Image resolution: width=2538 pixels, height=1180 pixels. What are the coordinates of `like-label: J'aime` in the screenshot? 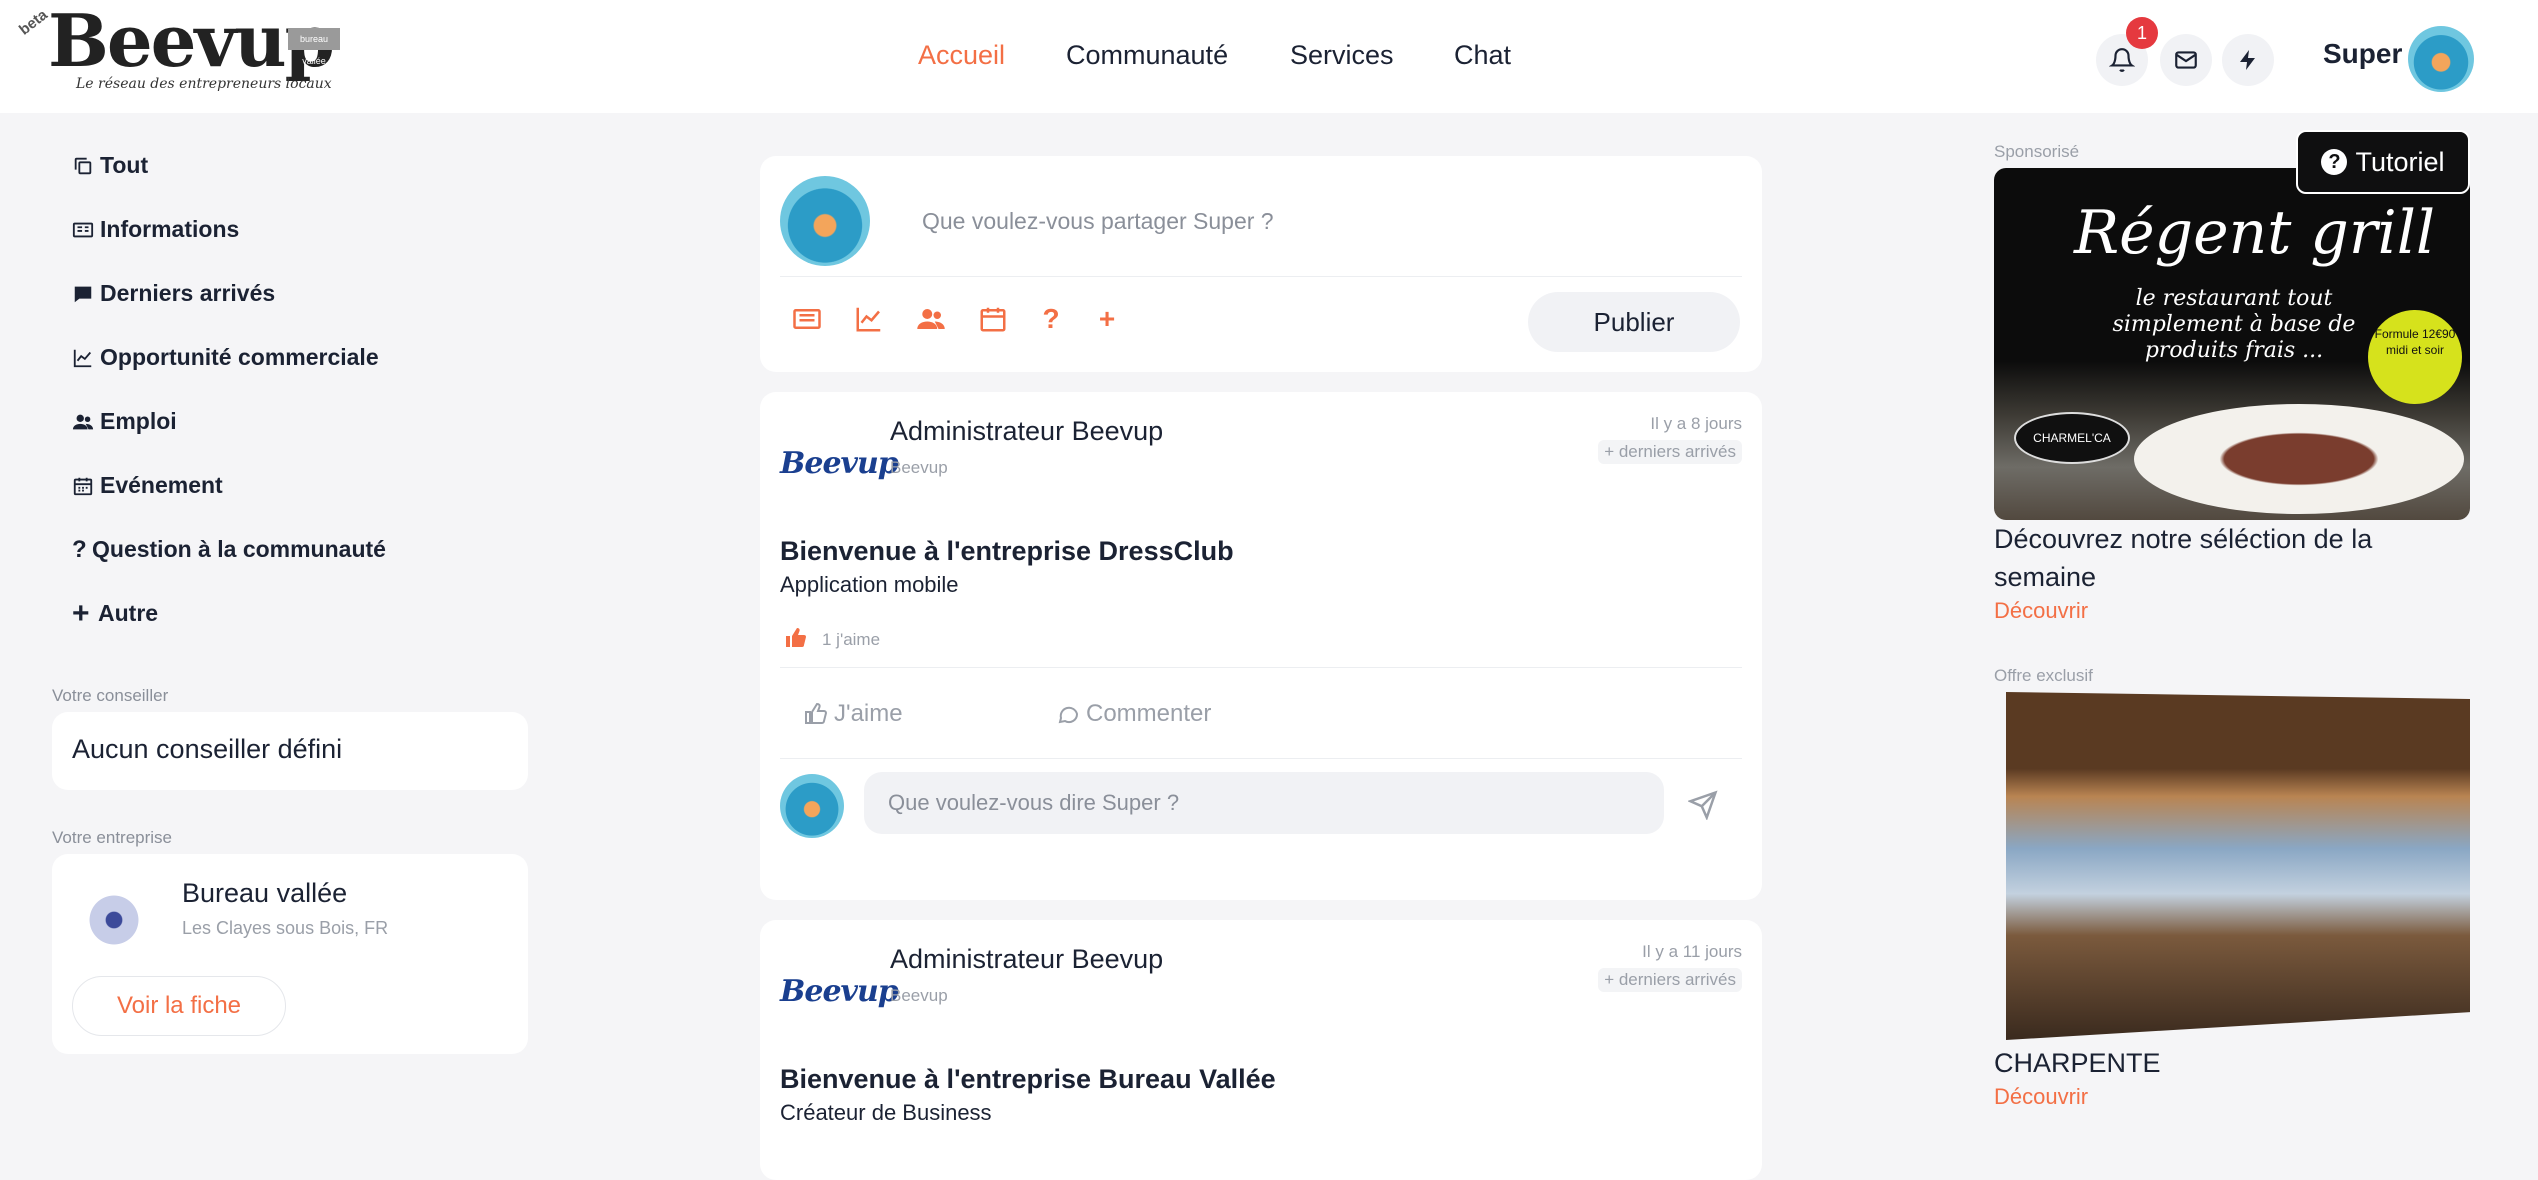 It's located at (868, 713).